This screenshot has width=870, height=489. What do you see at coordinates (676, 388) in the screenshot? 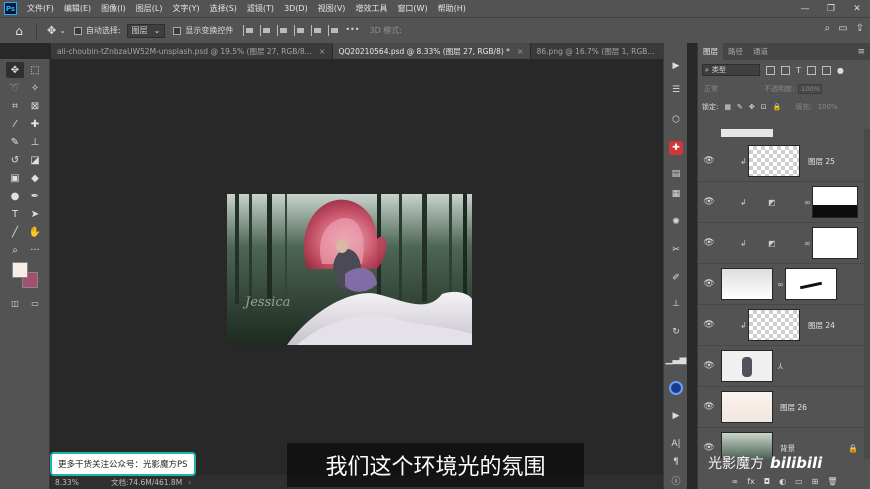
I see `plugin-blue-icon` at bounding box center [676, 388].